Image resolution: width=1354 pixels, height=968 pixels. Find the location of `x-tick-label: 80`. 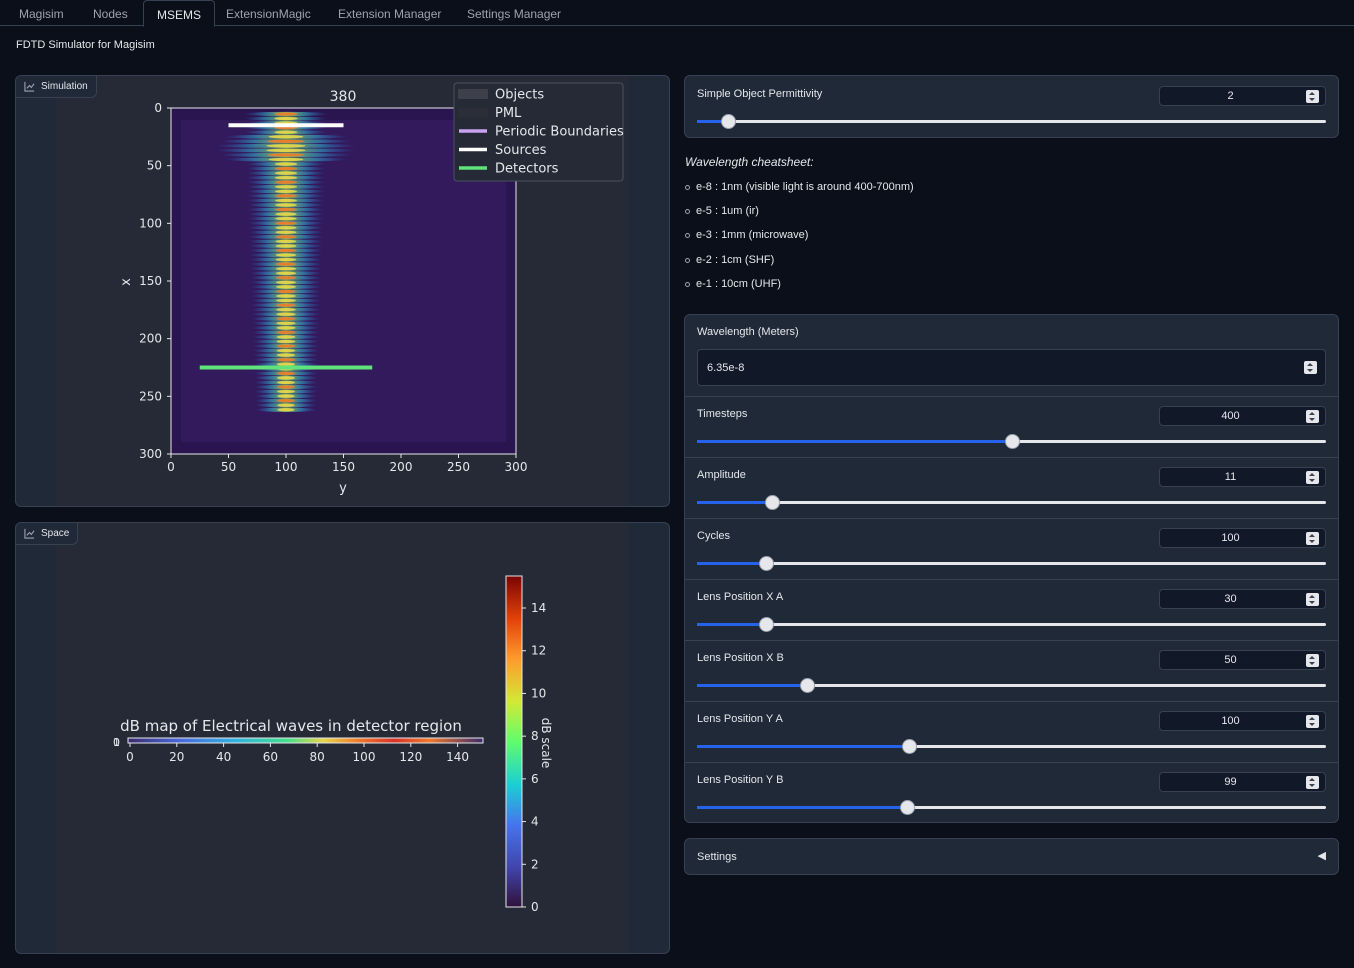

x-tick-label: 80 is located at coordinates (317, 757).